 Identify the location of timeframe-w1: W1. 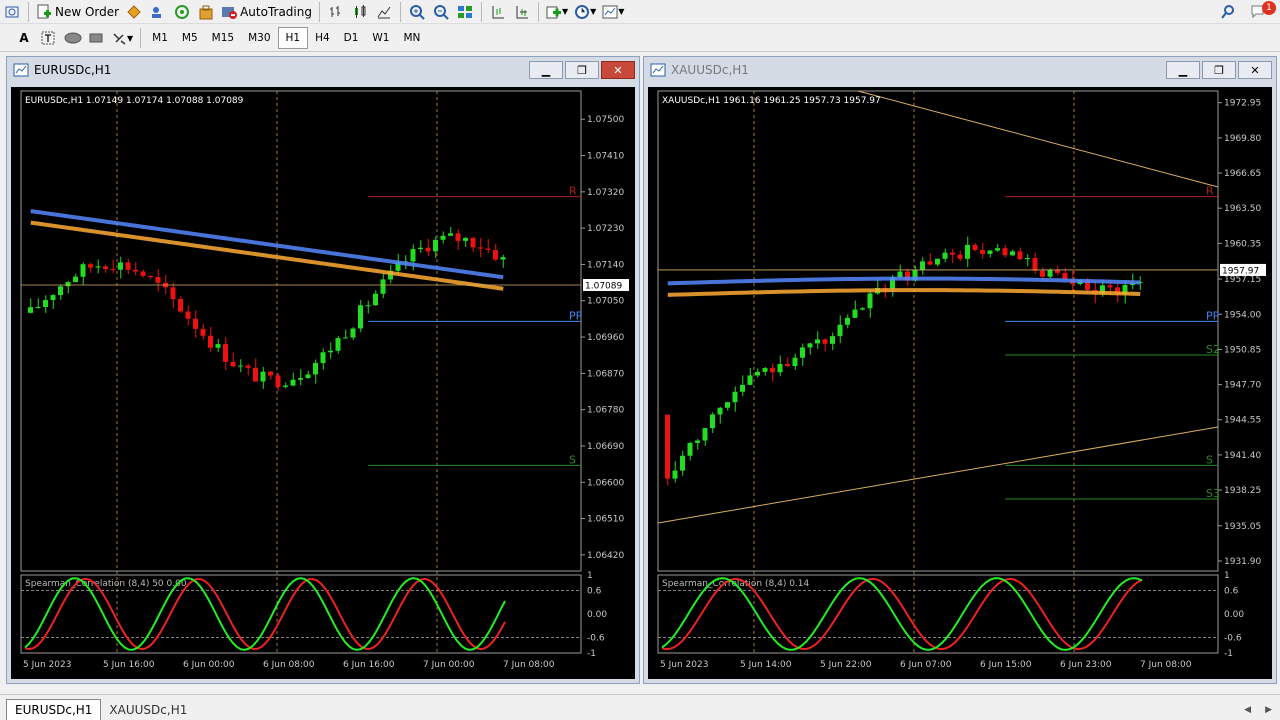
(380, 38).